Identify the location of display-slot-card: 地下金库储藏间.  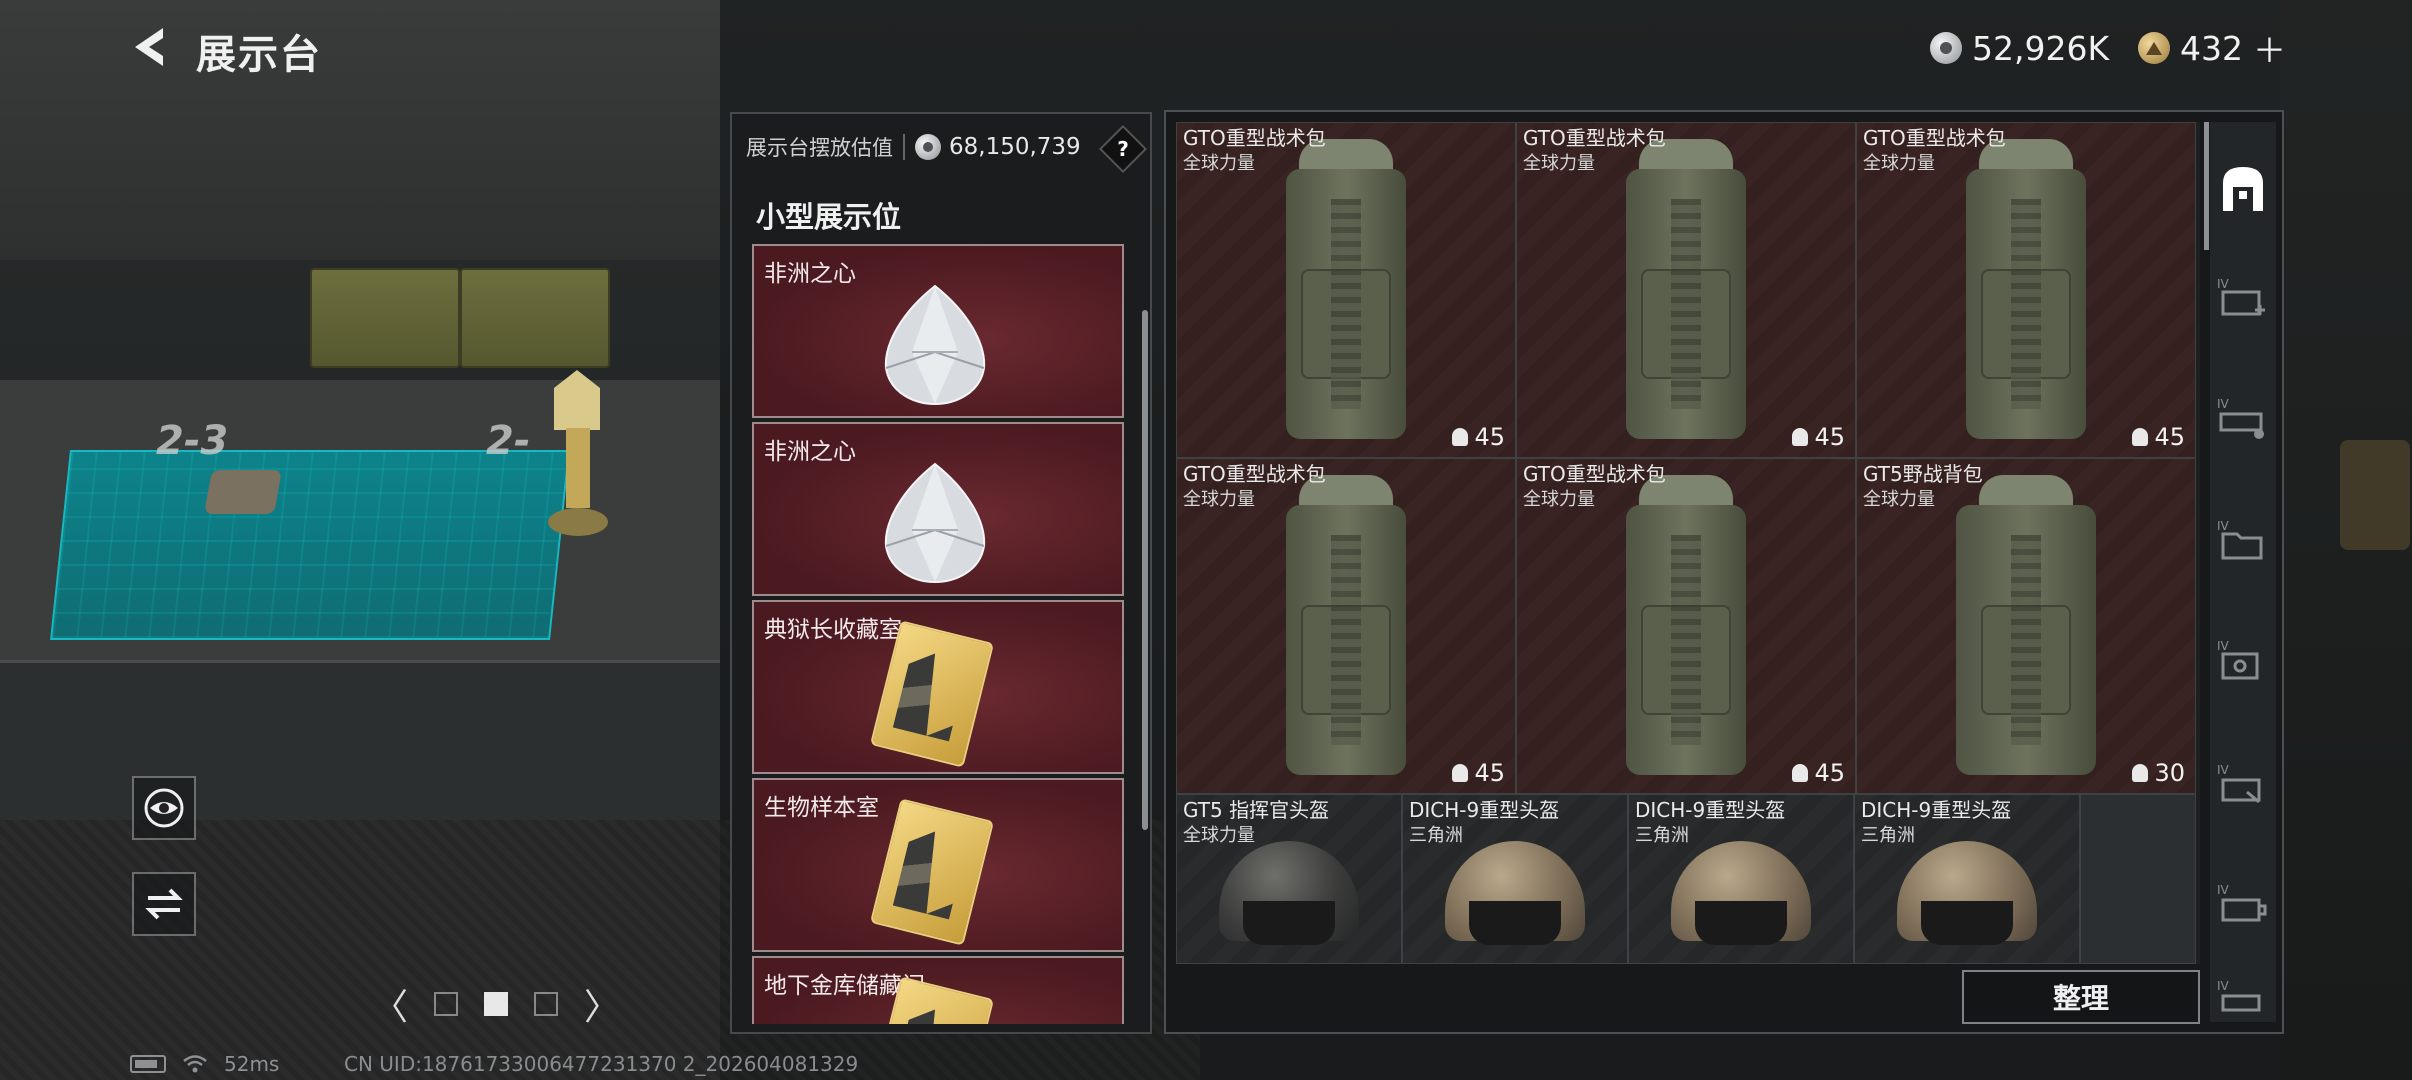
(938, 990).